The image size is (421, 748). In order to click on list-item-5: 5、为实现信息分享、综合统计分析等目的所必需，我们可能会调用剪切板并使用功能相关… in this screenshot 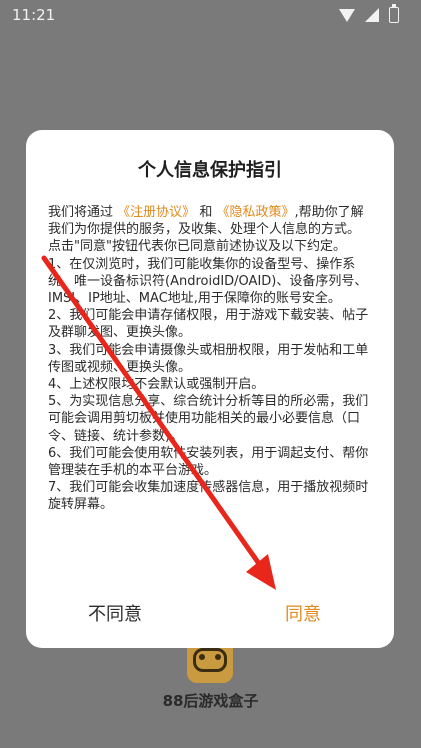, I will do `click(208, 419)`.